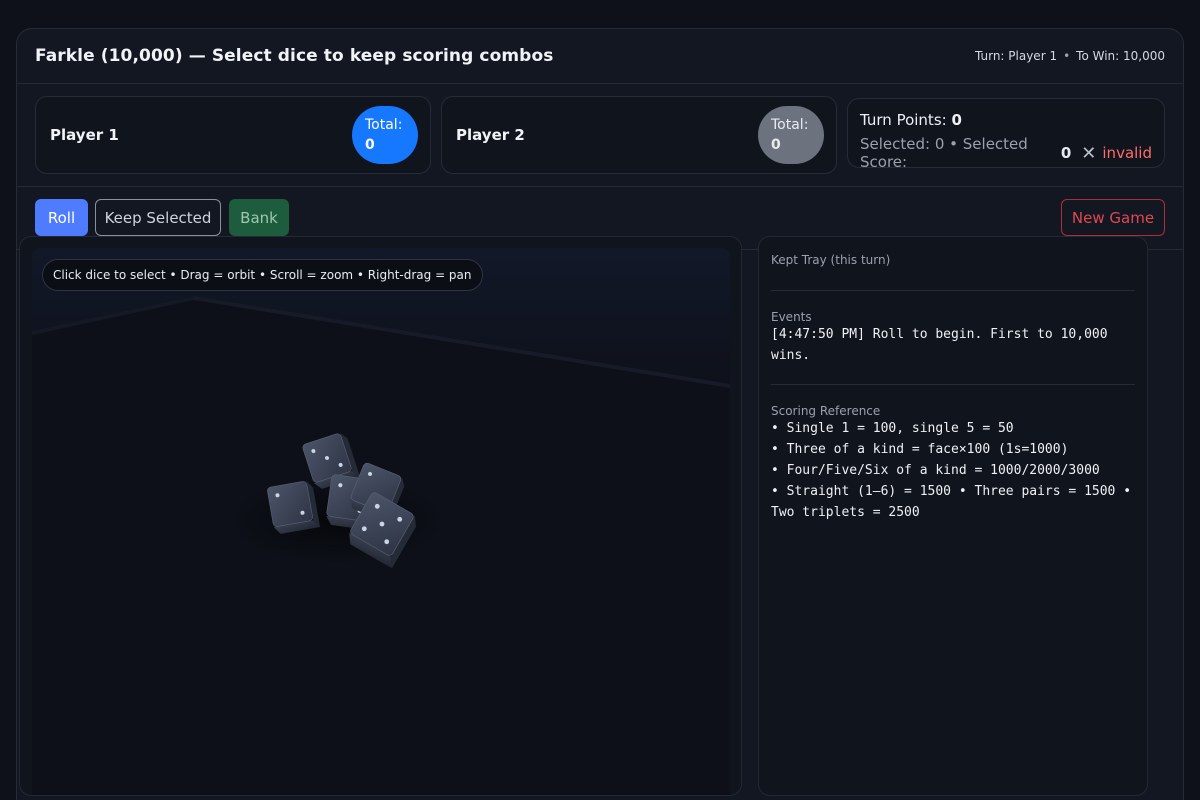 The image size is (1200, 800). Describe the element at coordinates (1127, 153) in the screenshot. I see `validity-status: invalid` at that location.